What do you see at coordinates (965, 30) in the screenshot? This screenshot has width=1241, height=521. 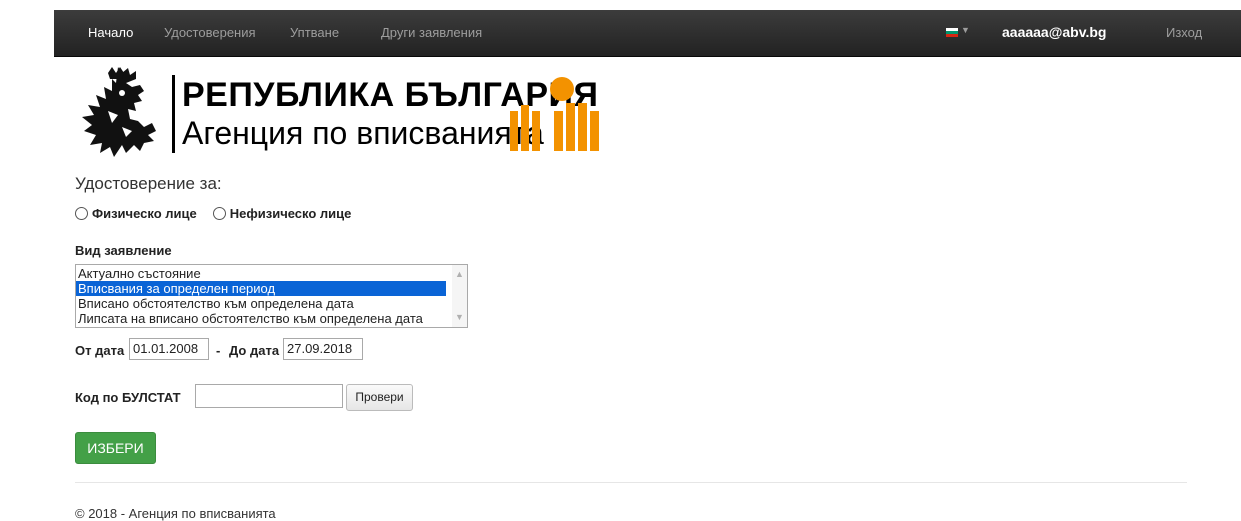 I see `caret-down-icon: ▼` at bounding box center [965, 30].